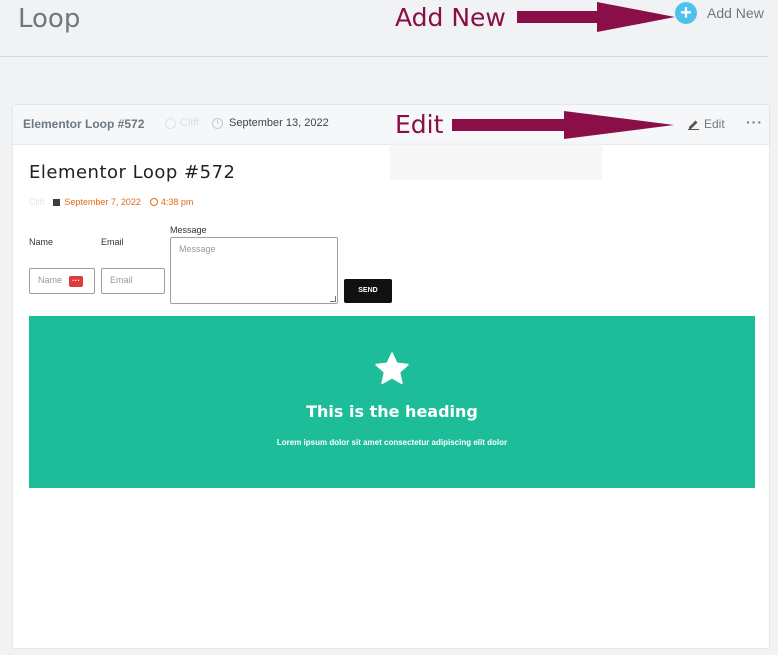 This screenshot has height=655, width=778. I want to click on banner-heading: This is the heading, so click(392, 411).